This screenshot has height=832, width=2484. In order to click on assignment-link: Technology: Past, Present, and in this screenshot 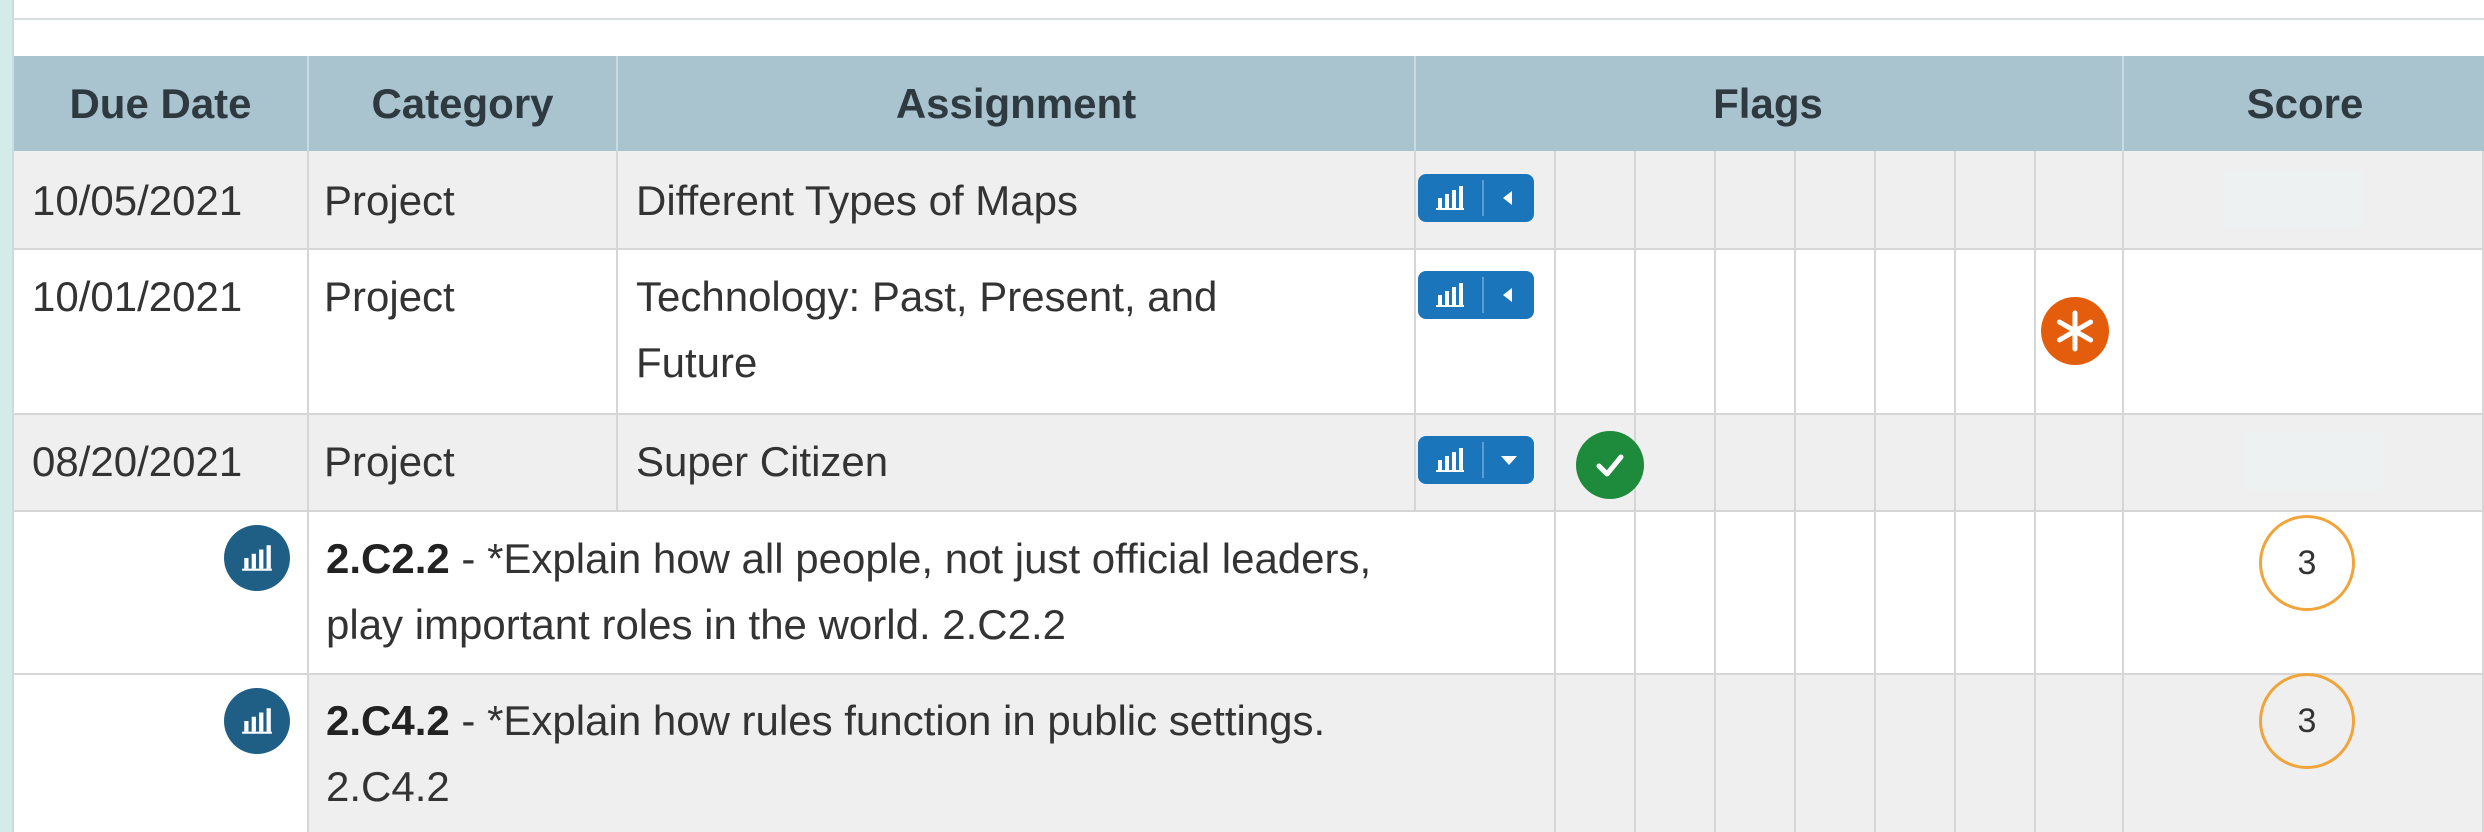, I will do `click(926, 297)`.